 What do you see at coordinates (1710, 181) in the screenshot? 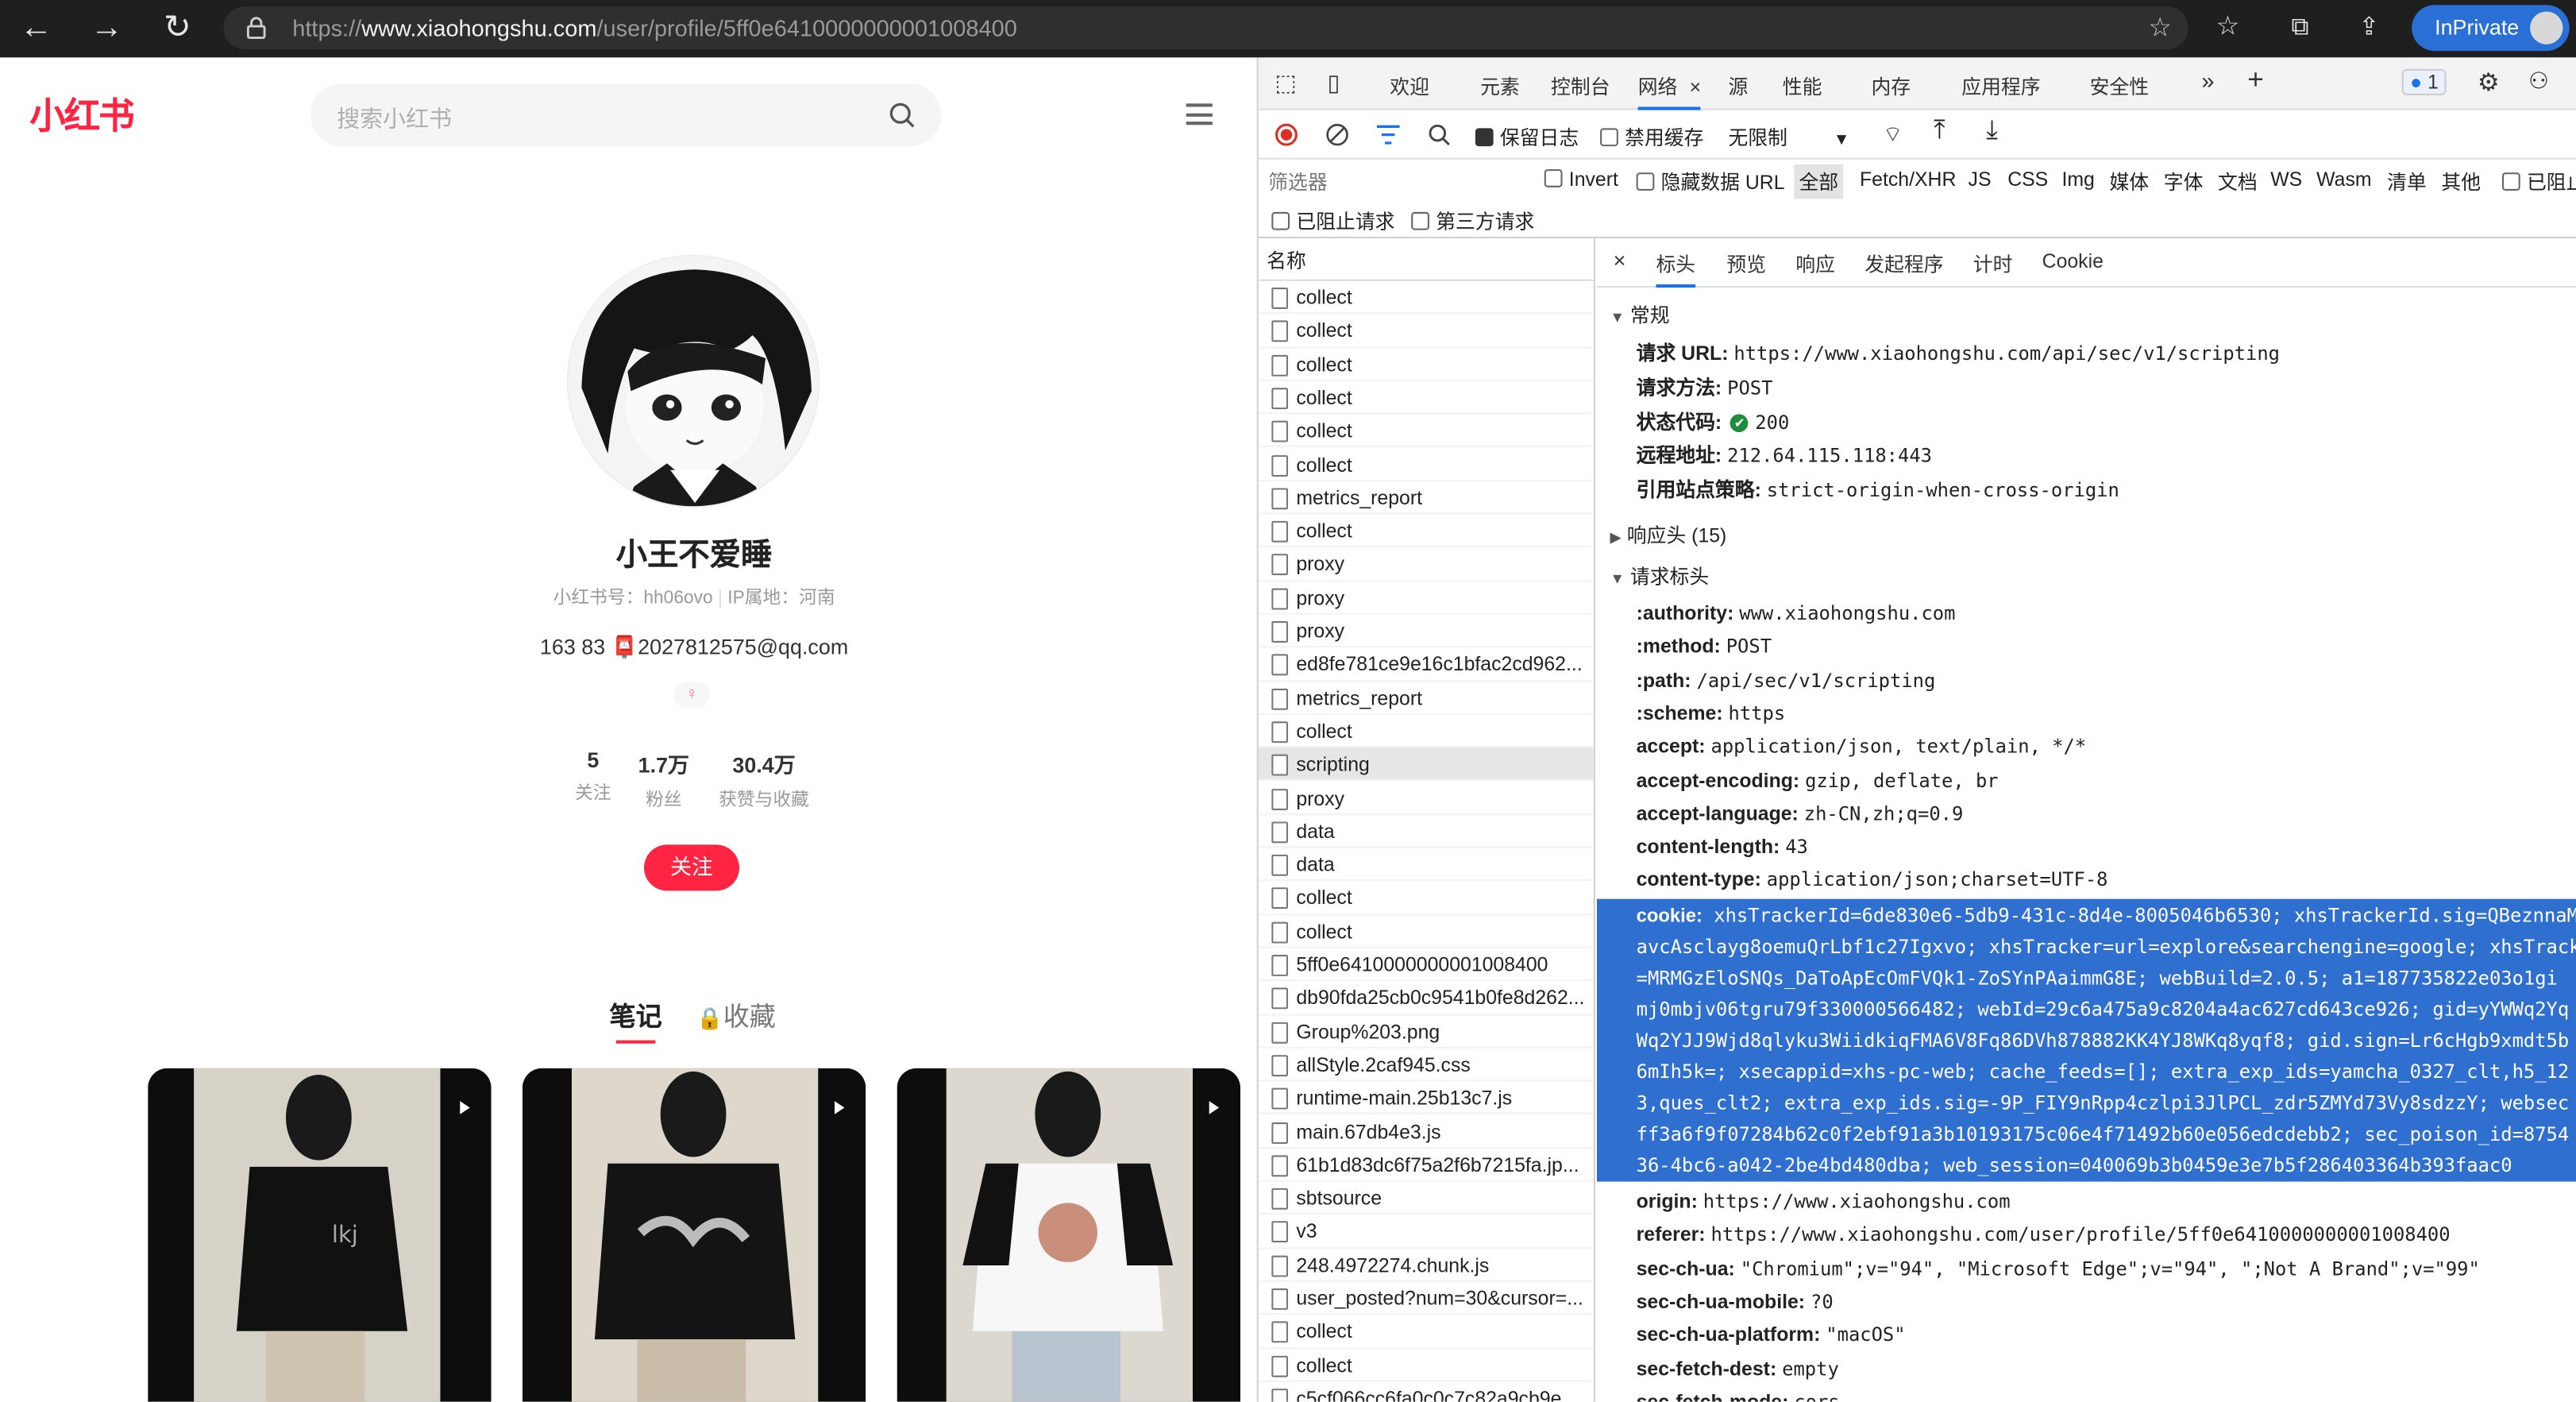
I see `hide-data-urls-checkbox: 隐藏数据 URL` at bounding box center [1710, 181].